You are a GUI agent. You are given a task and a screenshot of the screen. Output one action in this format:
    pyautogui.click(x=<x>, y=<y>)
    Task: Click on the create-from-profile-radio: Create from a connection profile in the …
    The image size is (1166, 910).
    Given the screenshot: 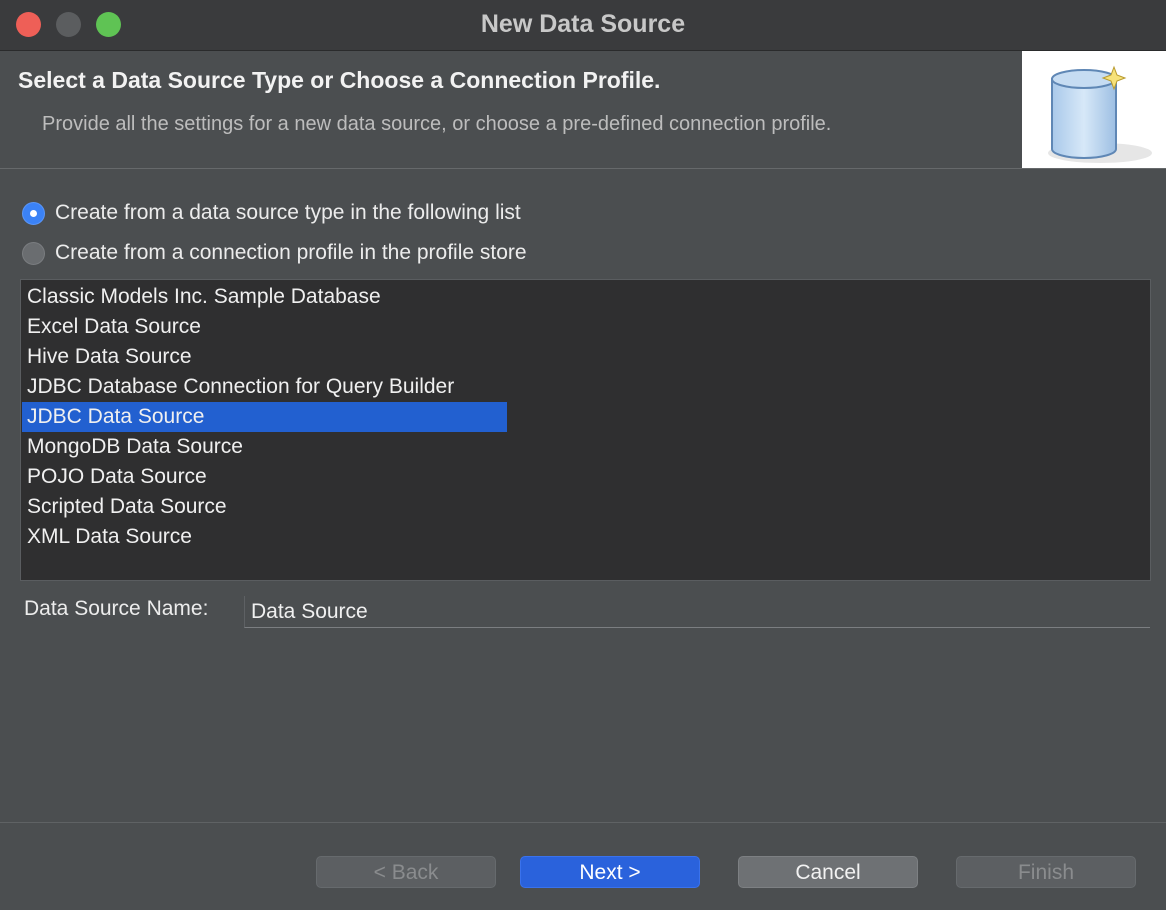 What is the action you would take?
    pyautogui.click(x=274, y=253)
    